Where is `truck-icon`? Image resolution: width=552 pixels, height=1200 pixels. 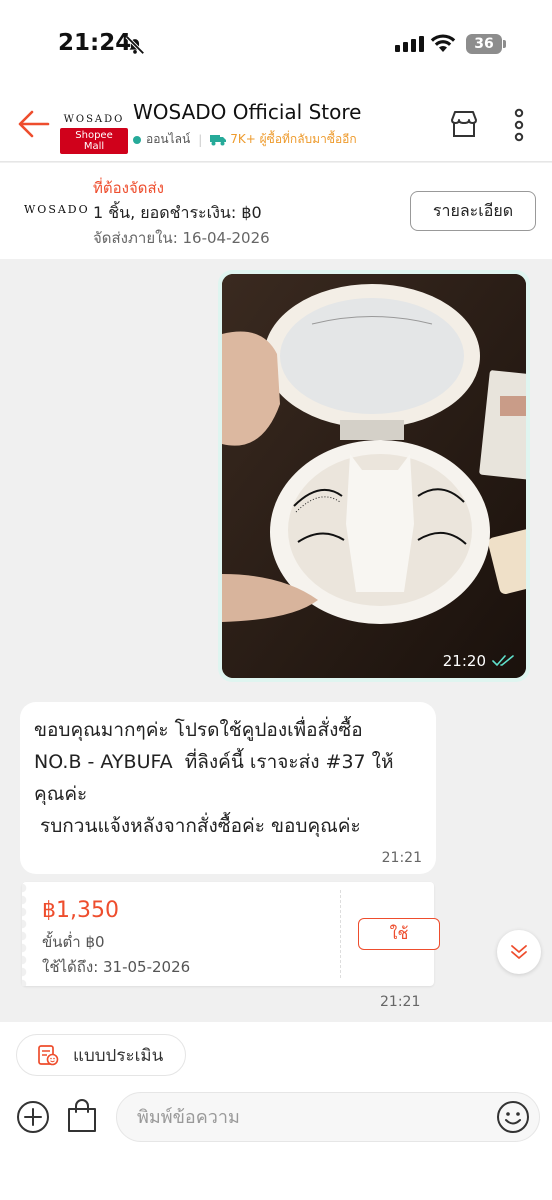
truck-icon is located at coordinates (218, 139).